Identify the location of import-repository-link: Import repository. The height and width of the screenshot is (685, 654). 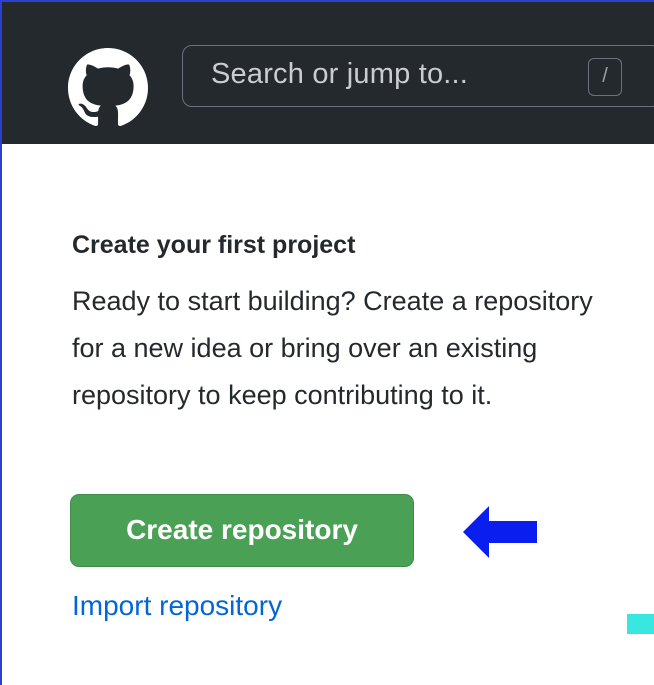
(177, 606).